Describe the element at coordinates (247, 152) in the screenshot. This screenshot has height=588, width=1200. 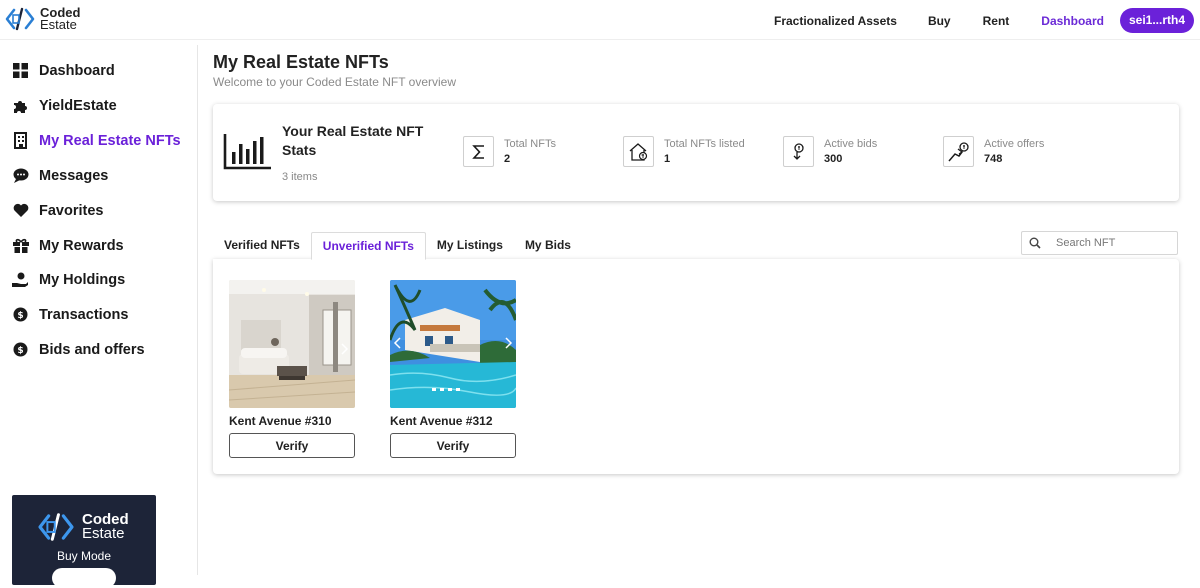
I see `bar-chart-icon` at that location.